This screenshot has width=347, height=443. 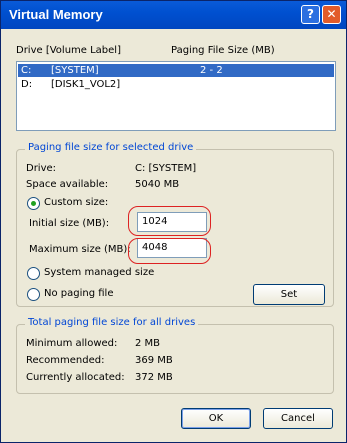 What do you see at coordinates (67, 184) in the screenshot?
I see `space-available-label: Space available:` at bounding box center [67, 184].